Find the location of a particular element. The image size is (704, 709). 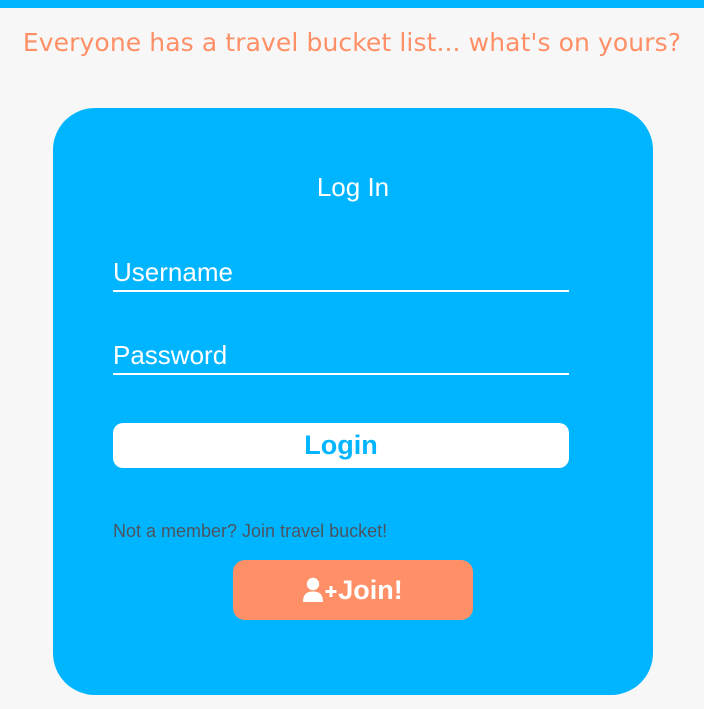

top-bar is located at coordinates (352, 4).